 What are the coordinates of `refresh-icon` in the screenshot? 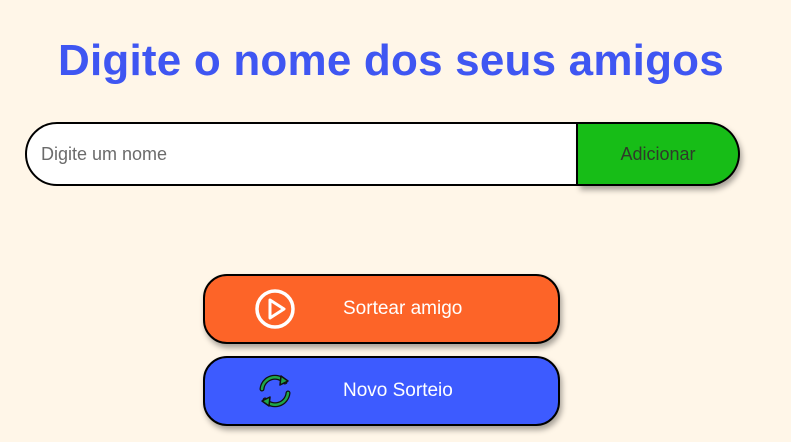 It's located at (275, 391).